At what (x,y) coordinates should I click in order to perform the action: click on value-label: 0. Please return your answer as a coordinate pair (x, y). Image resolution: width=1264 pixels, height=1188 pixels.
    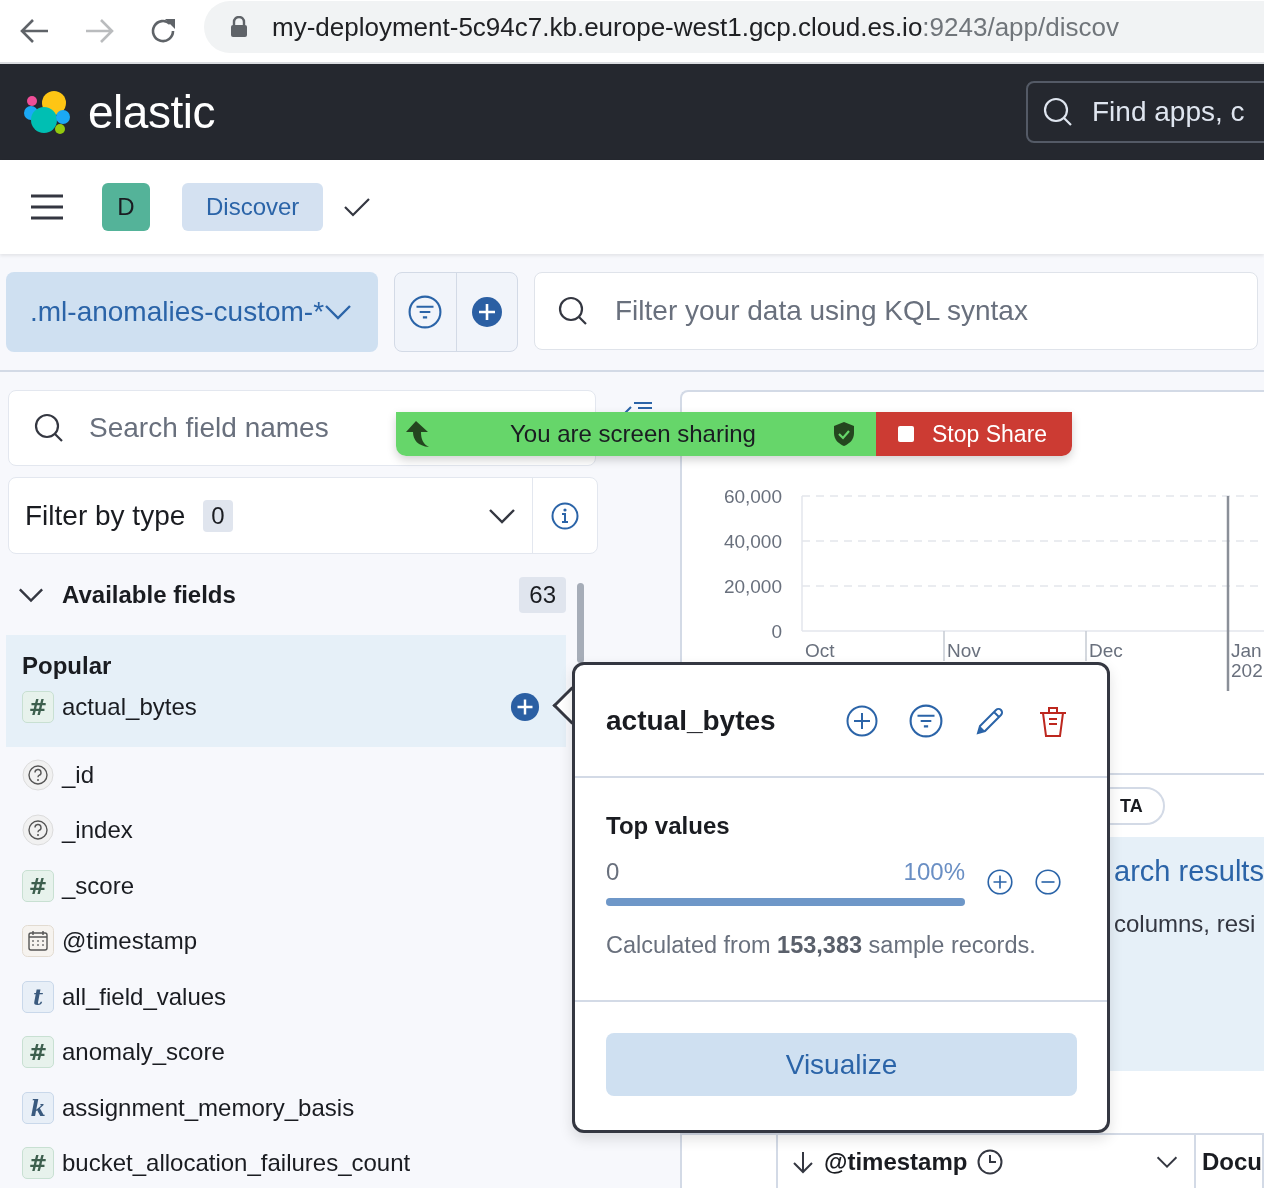
    Looking at the image, I should click on (613, 872).